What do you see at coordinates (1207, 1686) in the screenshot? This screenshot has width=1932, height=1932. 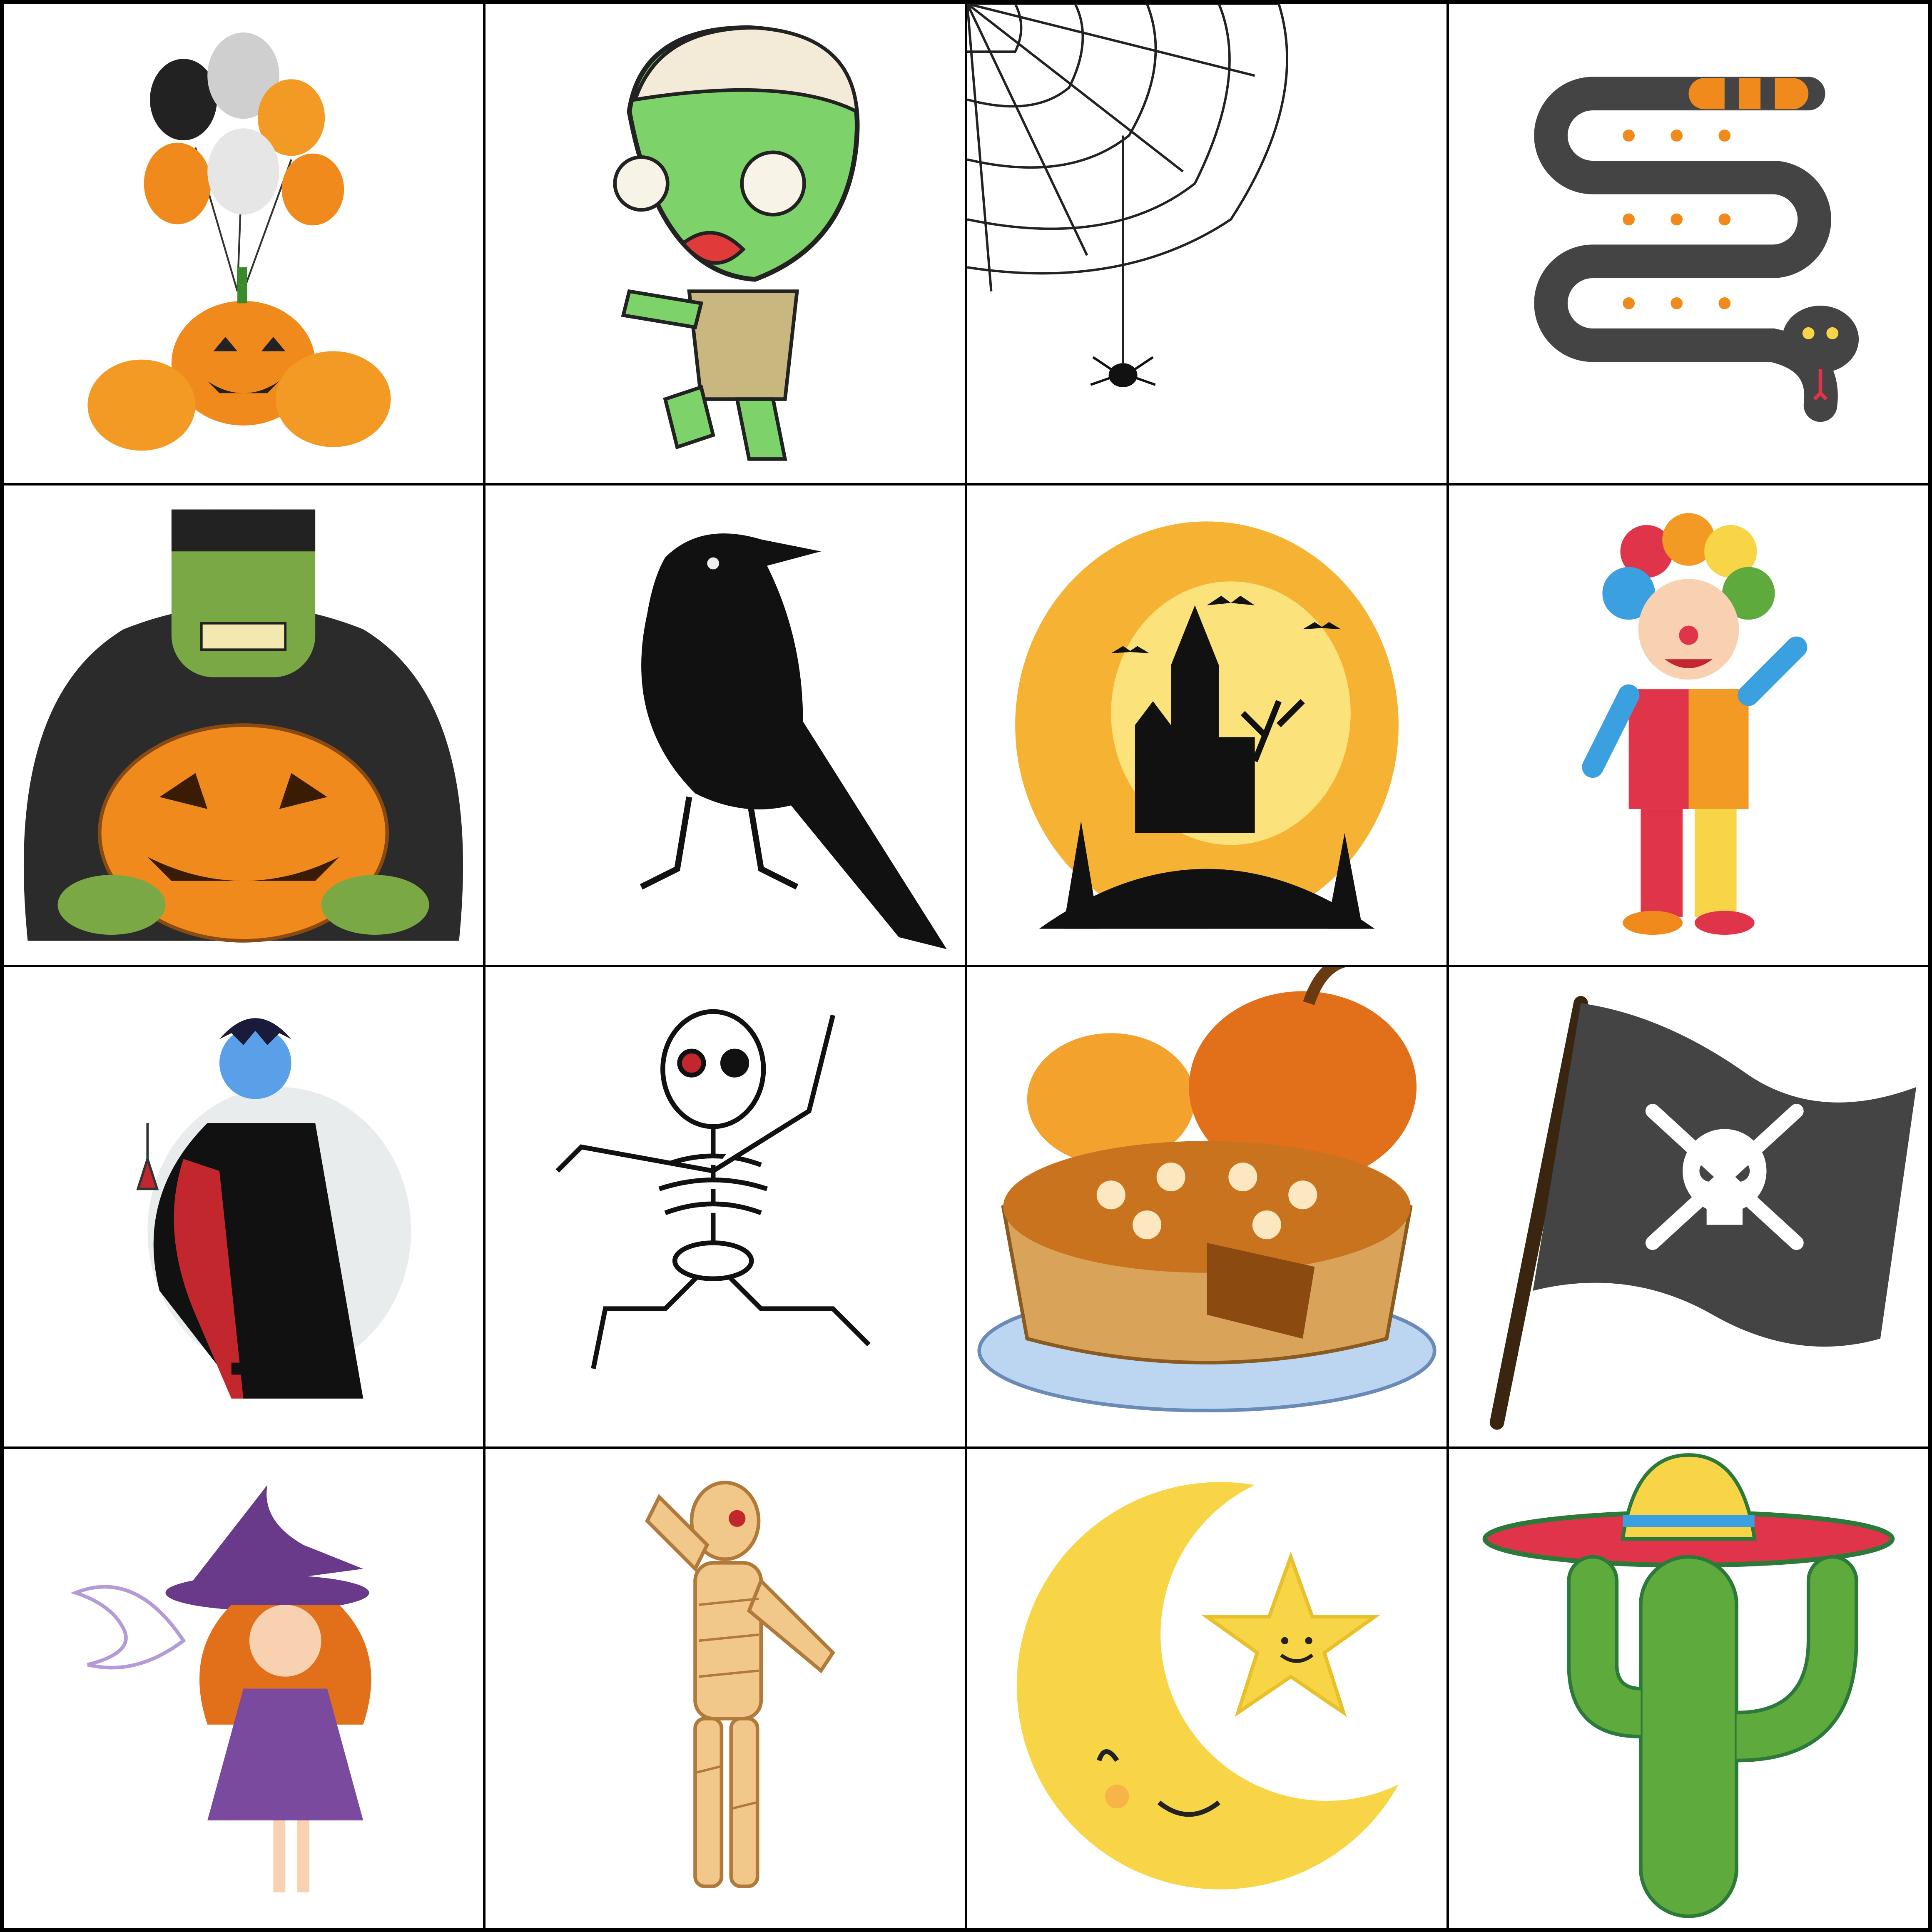 I see `moon-star-icon` at bounding box center [1207, 1686].